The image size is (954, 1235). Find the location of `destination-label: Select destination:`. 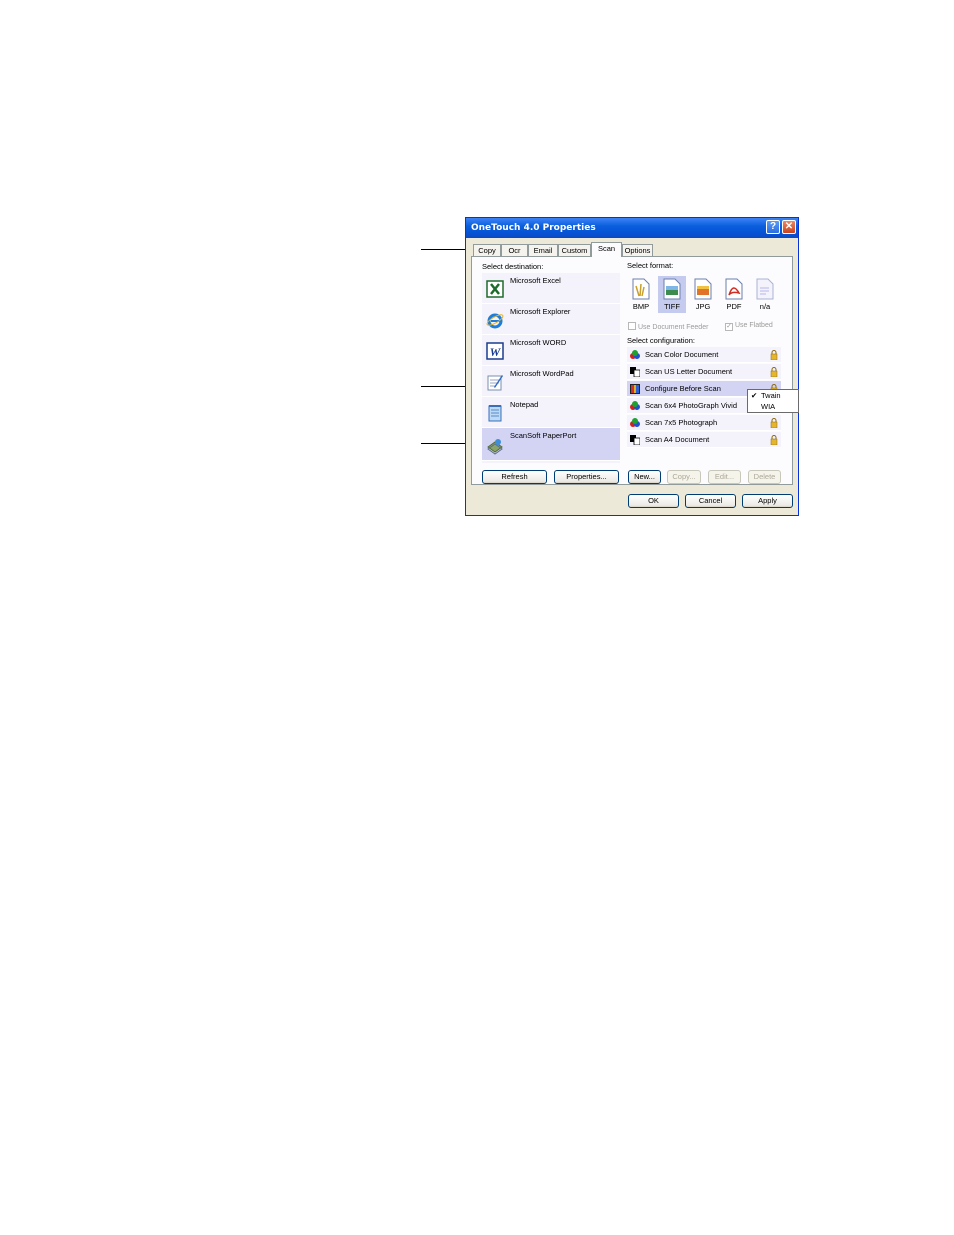

destination-label: Select destination: is located at coordinates (513, 266).